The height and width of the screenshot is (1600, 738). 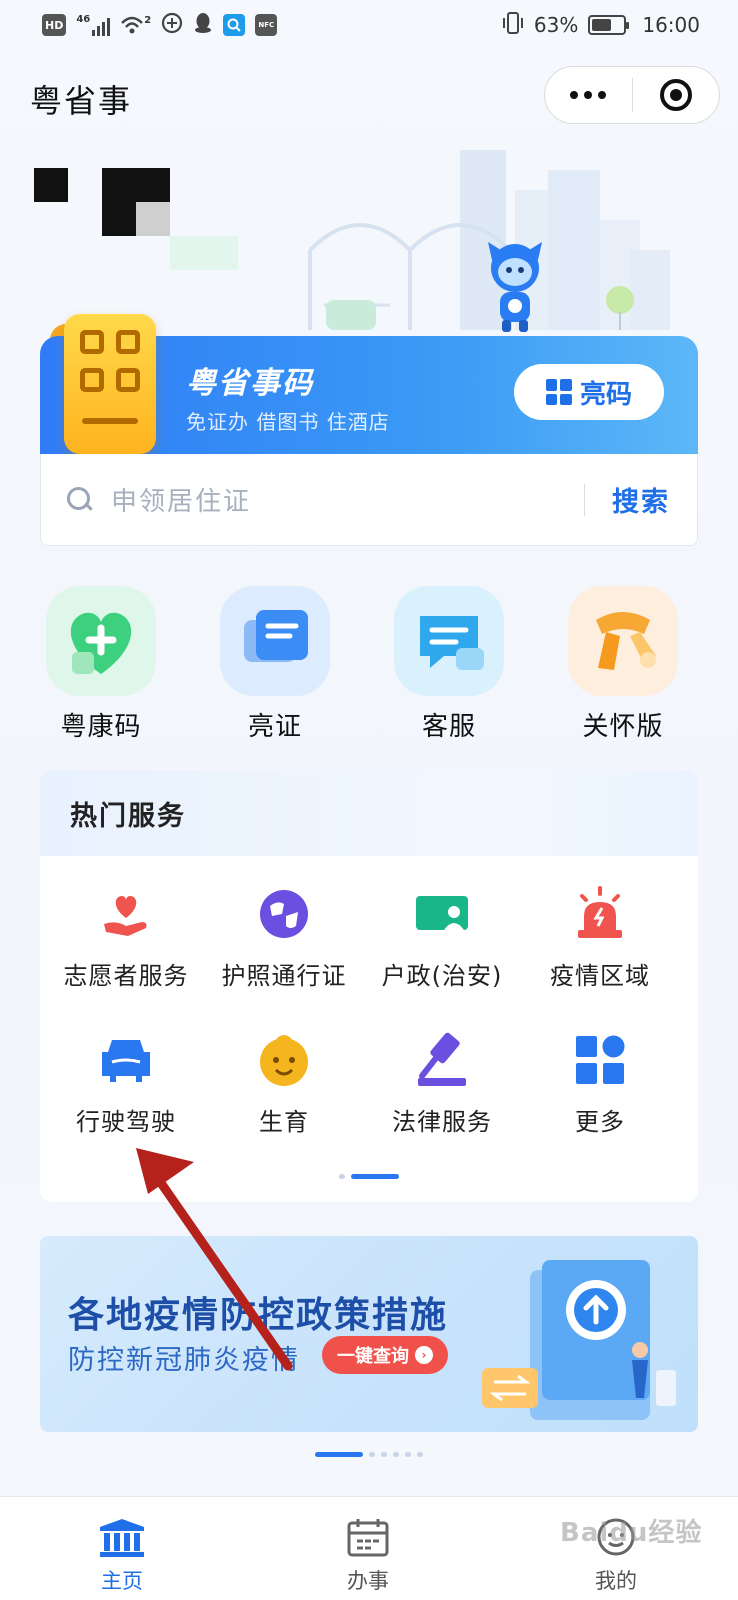 What do you see at coordinates (250, 383) in the screenshot?
I see `code-card-title: 粤省事码` at bounding box center [250, 383].